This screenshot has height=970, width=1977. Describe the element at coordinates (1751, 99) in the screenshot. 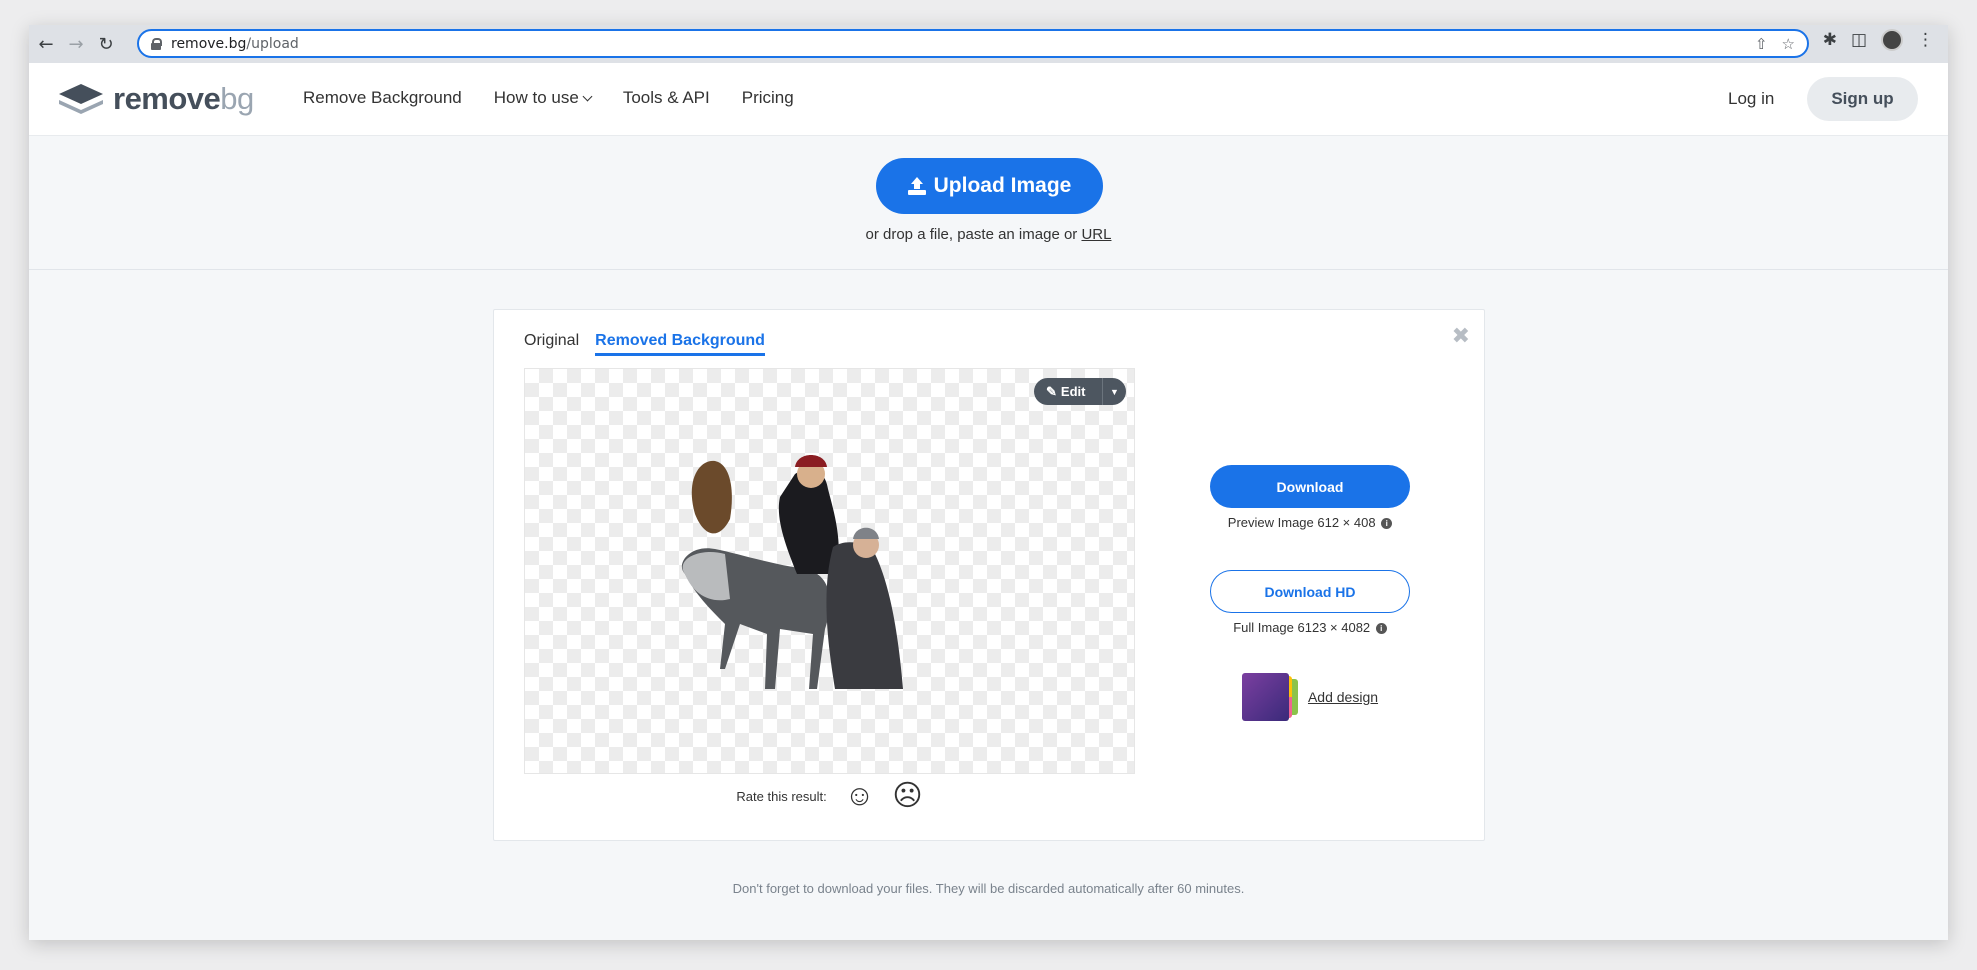

I see `login-link: Log in` at that location.